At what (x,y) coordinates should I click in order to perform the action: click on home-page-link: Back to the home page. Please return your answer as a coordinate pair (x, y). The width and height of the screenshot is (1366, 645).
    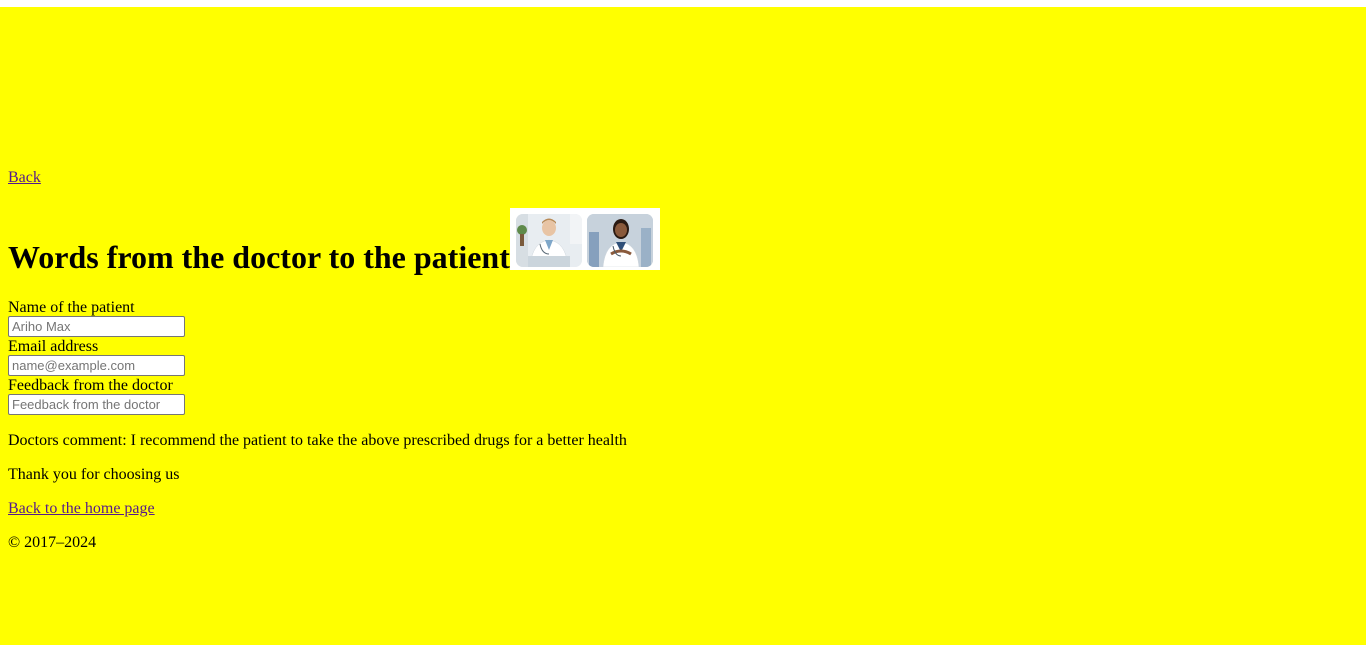
    Looking at the image, I should click on (81, 509).